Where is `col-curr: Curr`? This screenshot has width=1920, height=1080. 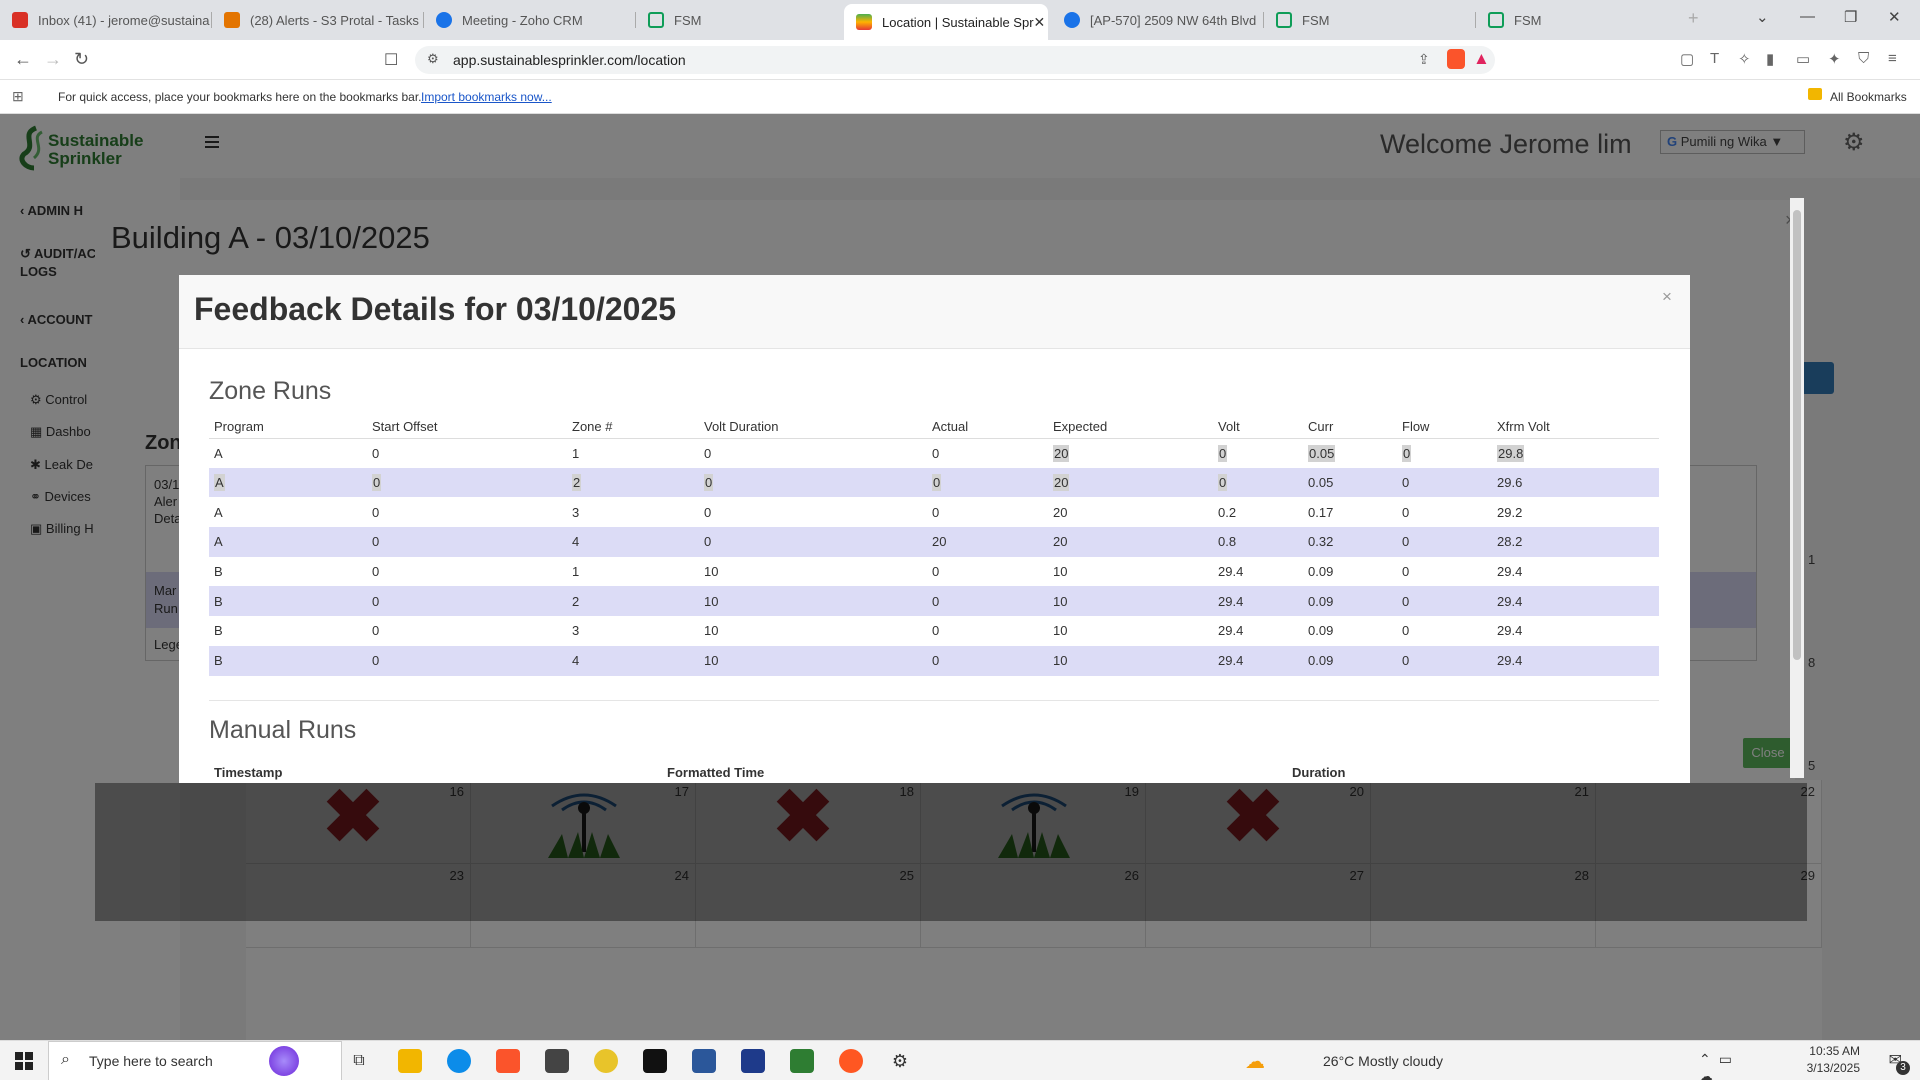 col-curr: Curr is located at coordinates (1350, 427).